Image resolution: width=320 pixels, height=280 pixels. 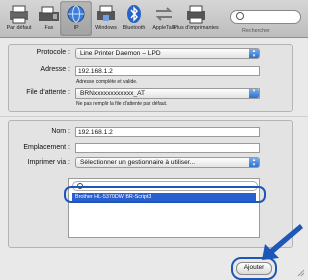 I want to click on selection-highlight-ring, so click(x=165, y=194).